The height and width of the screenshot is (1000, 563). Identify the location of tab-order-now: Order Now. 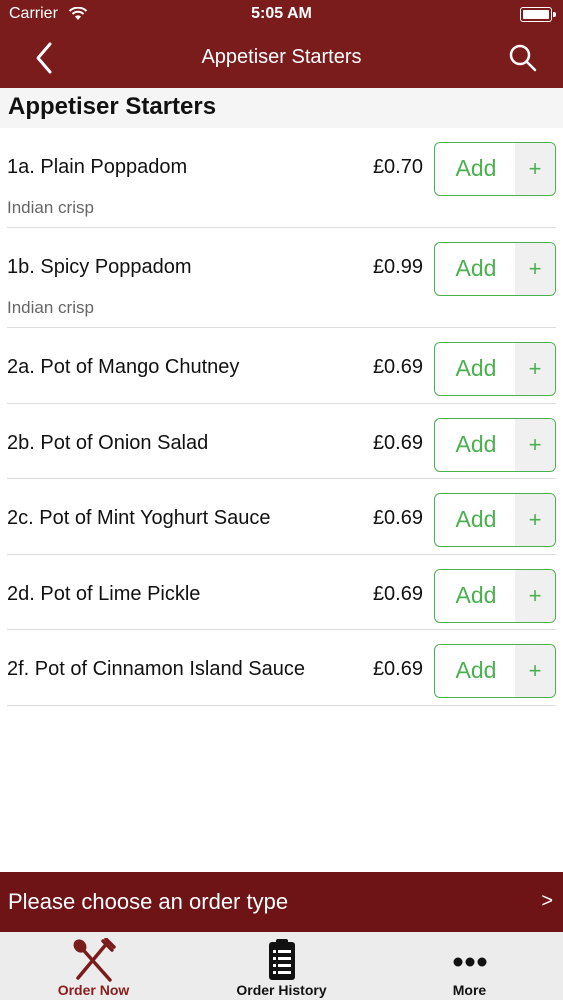
(93, 966).